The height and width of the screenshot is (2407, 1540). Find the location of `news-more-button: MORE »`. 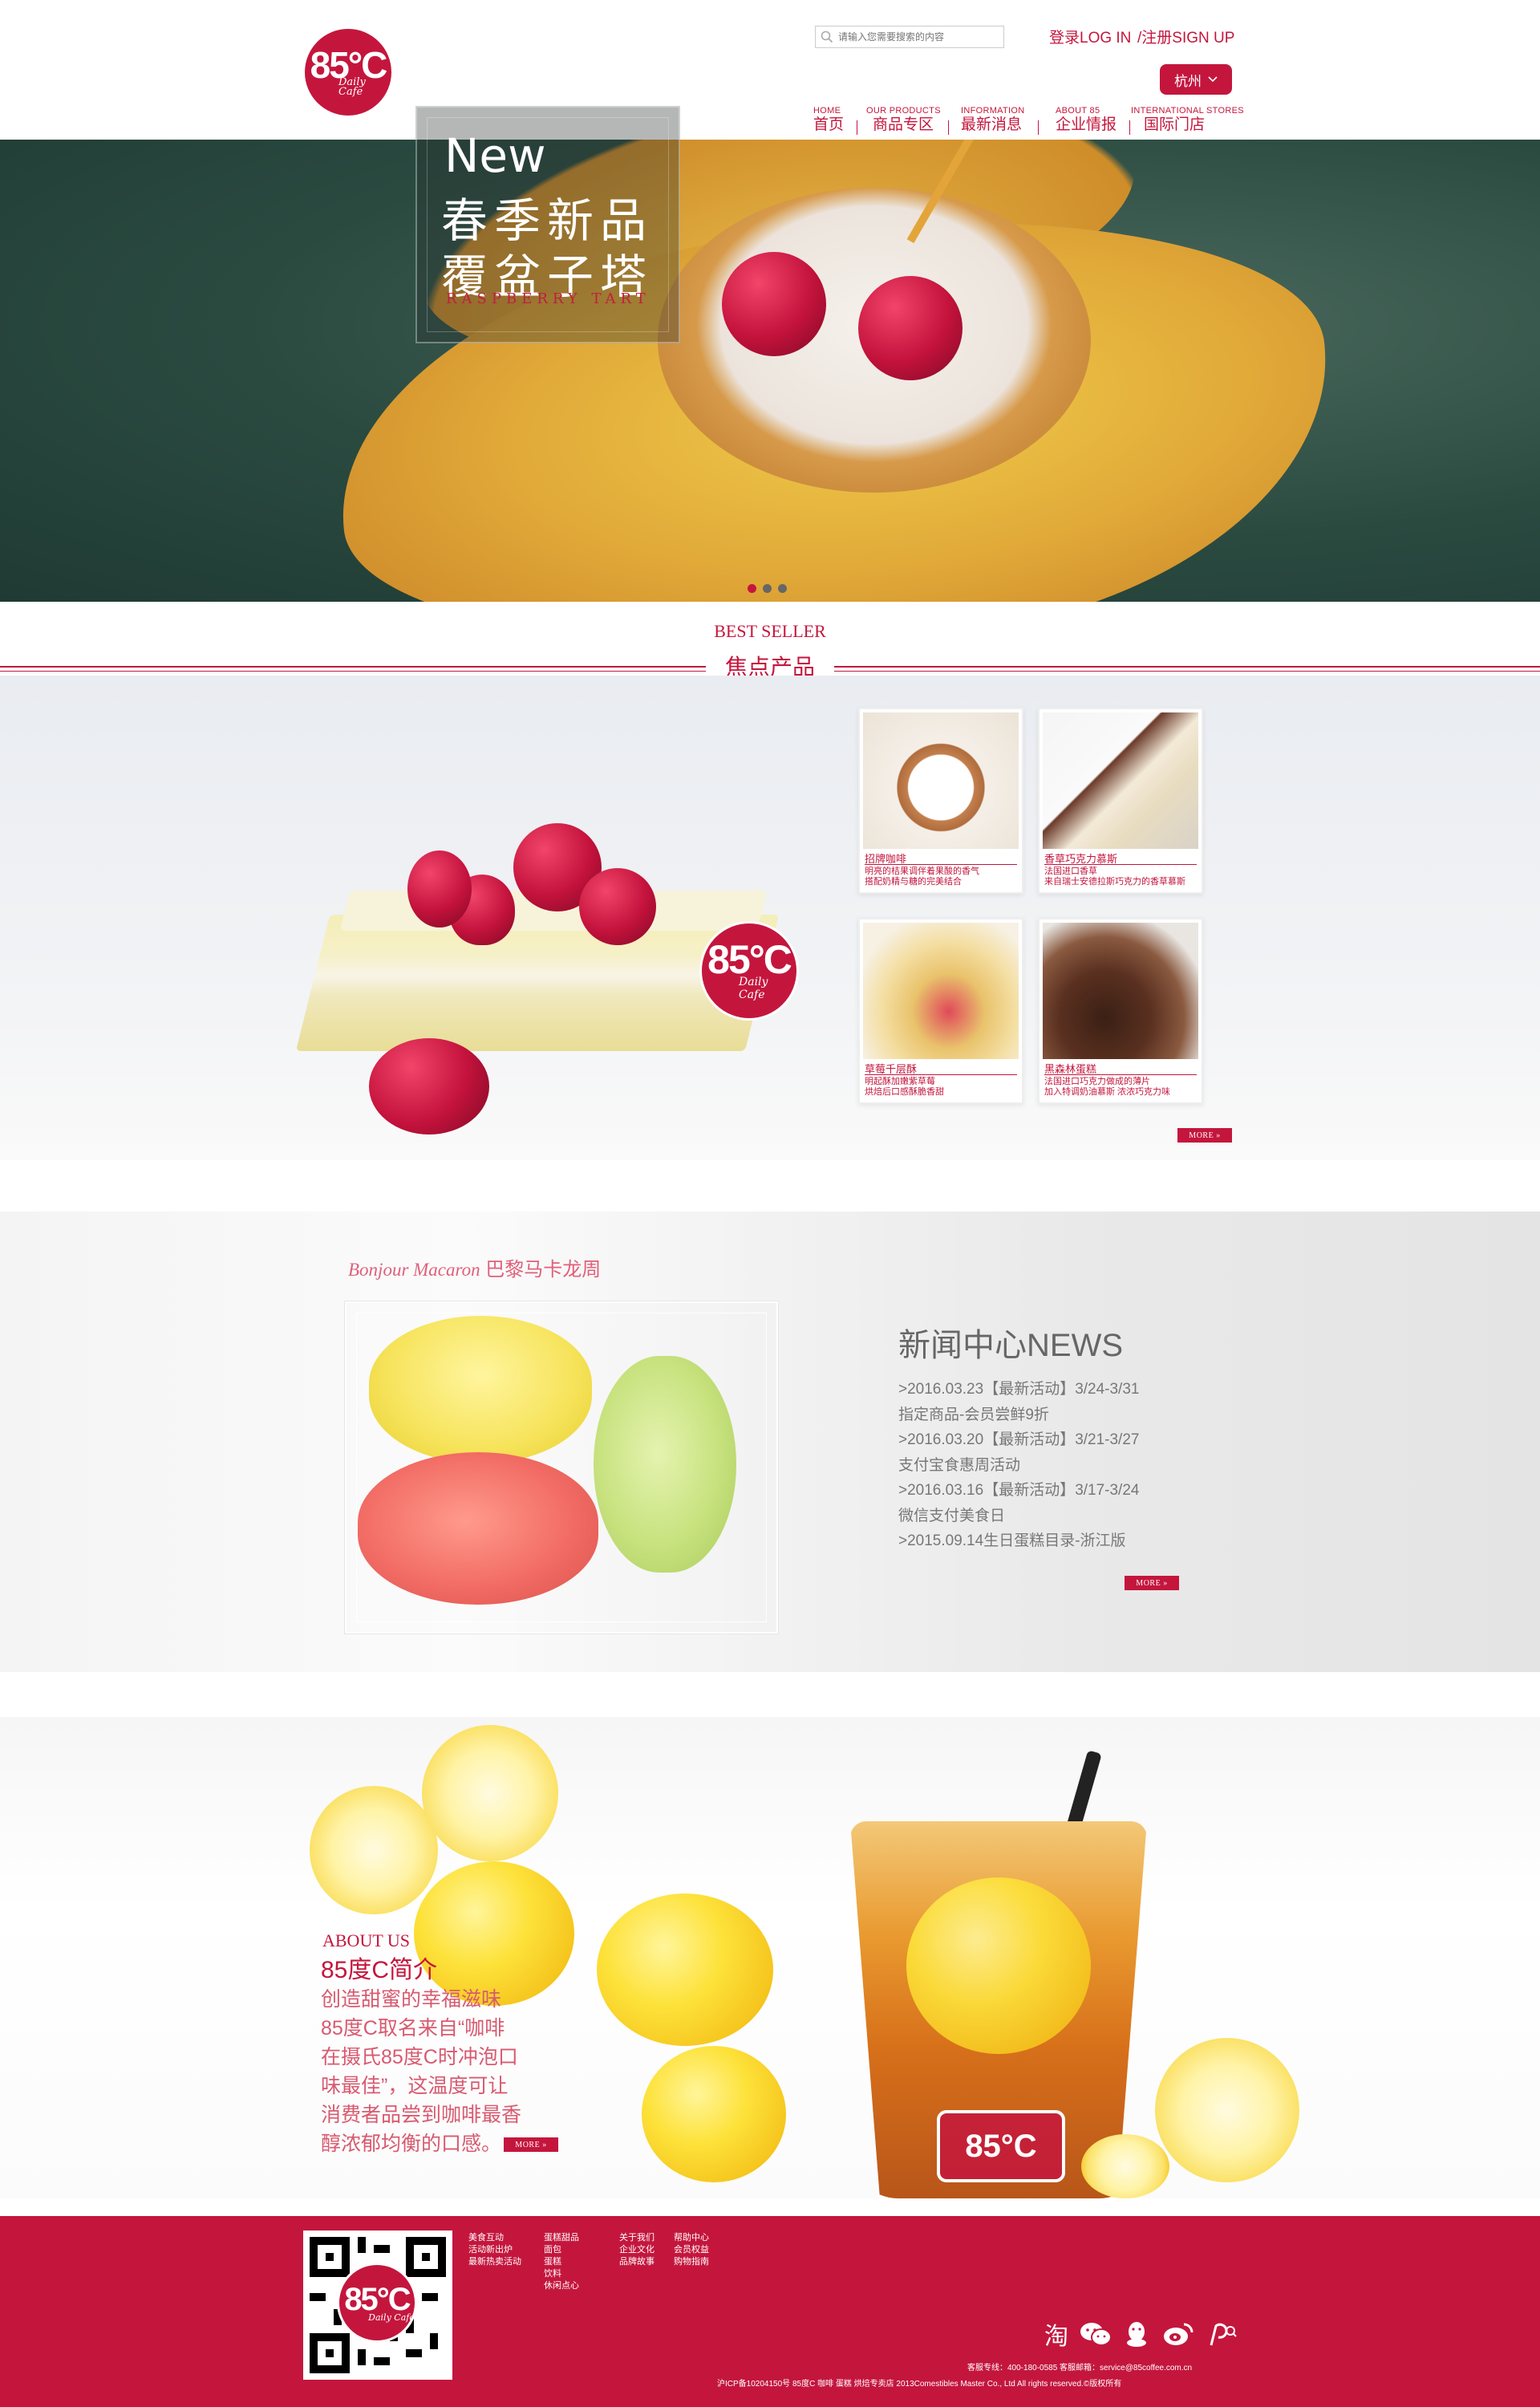

news-more-button: MORE » is located at coordinates (1152, 1583).